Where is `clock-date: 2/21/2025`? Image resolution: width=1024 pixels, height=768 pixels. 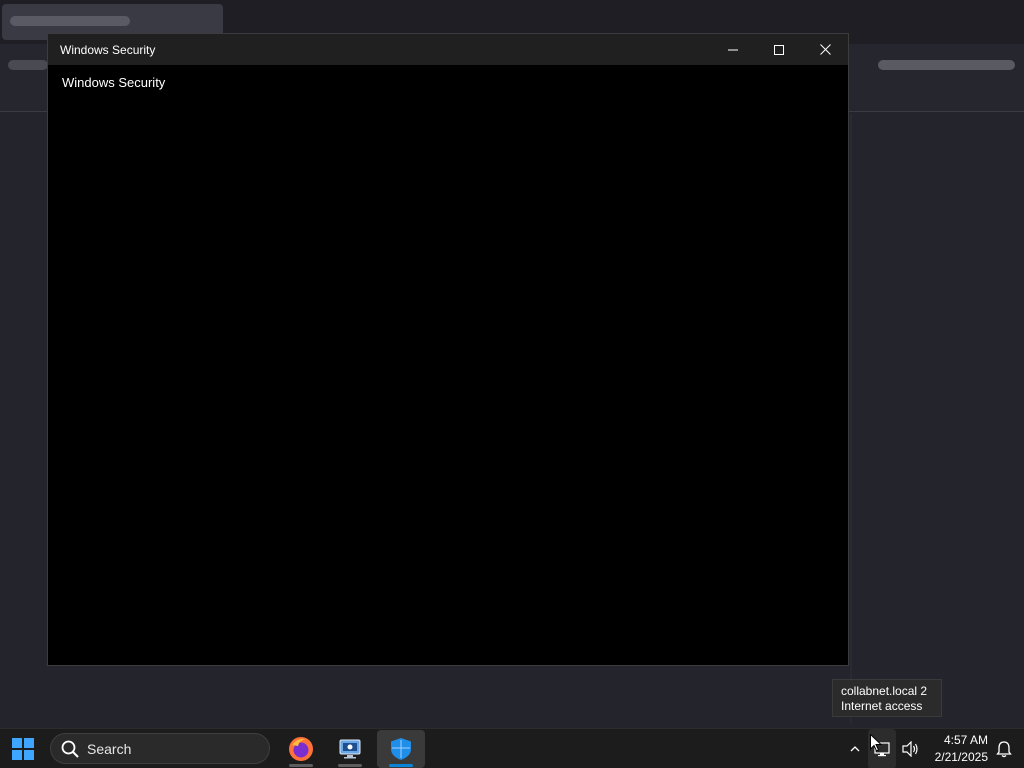 clock-date: 2/21/2025 is located at coordinates (961, 757).